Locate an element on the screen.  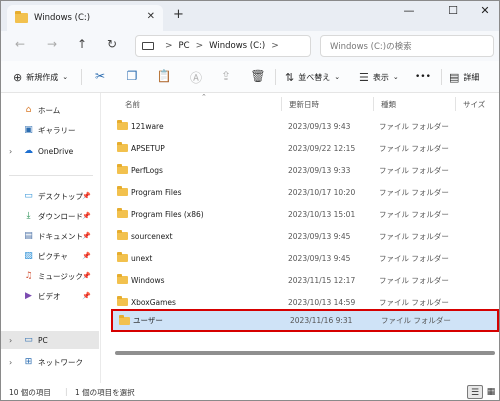
sort-button: ⇅ 並べ替え ⌄ is located at coordinates (312, 77).